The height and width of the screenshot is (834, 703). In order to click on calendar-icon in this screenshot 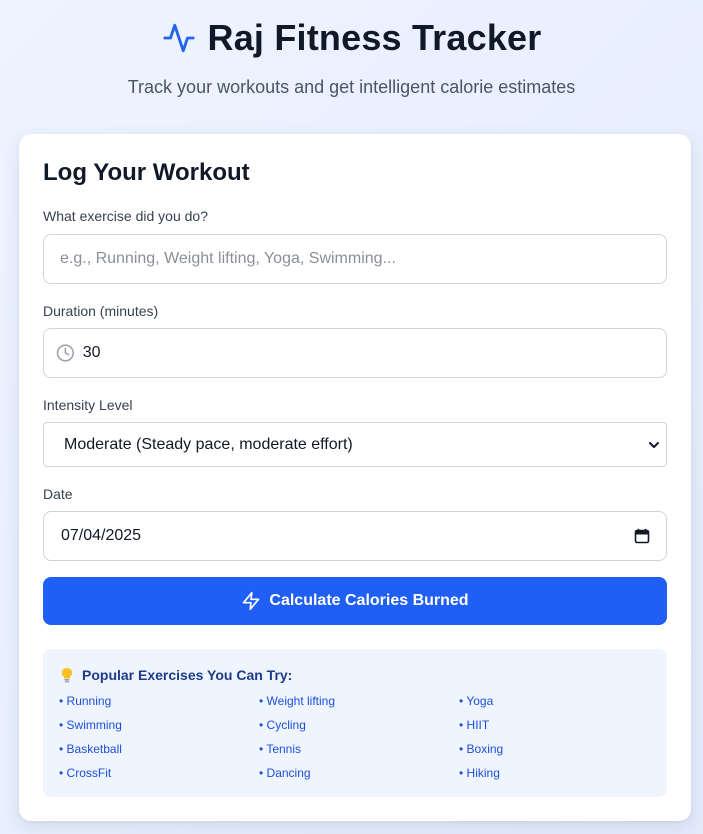, I will do `click(642, 536)`.